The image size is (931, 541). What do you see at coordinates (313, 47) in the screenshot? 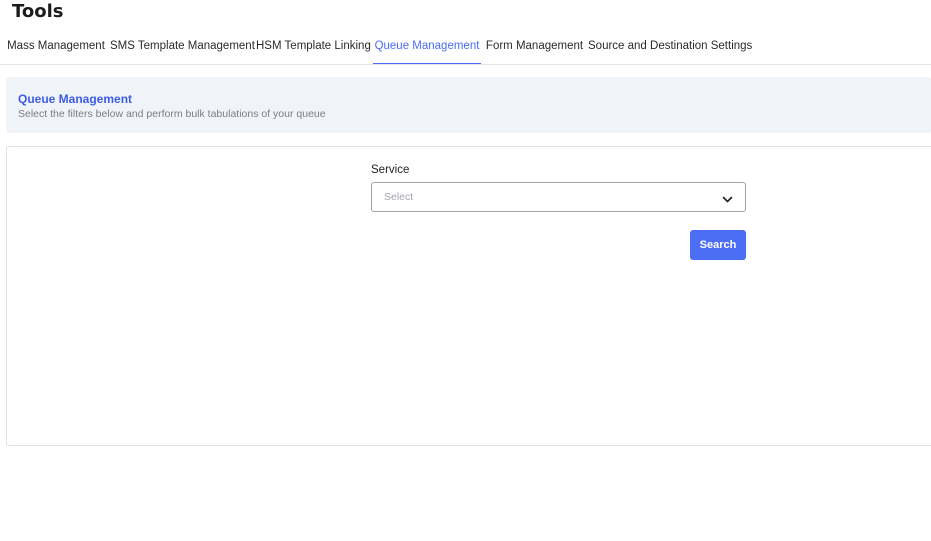
I see `tab-hsm-template-linking: HSM Template Linking` at bounding box center [313, 47].